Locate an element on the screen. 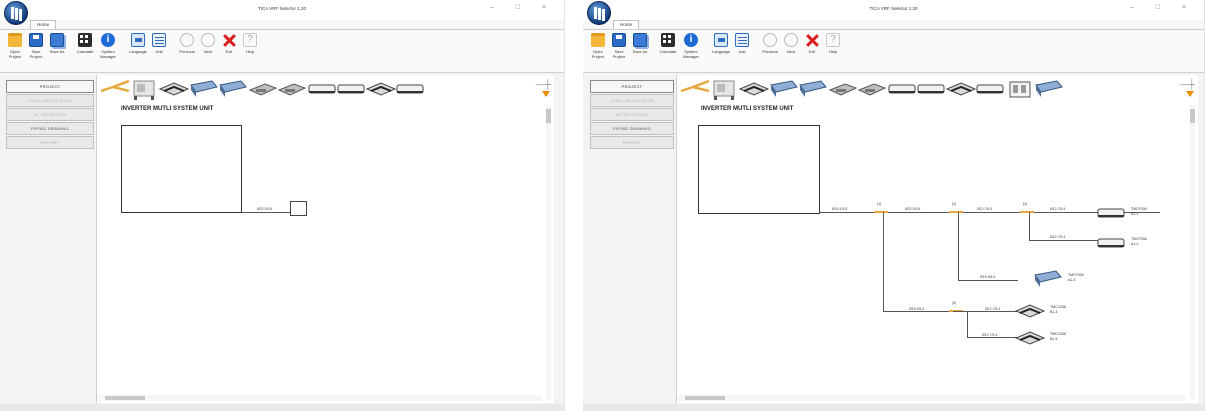  unit-id-label: A1-3 is located at coordinates (1072, 280).